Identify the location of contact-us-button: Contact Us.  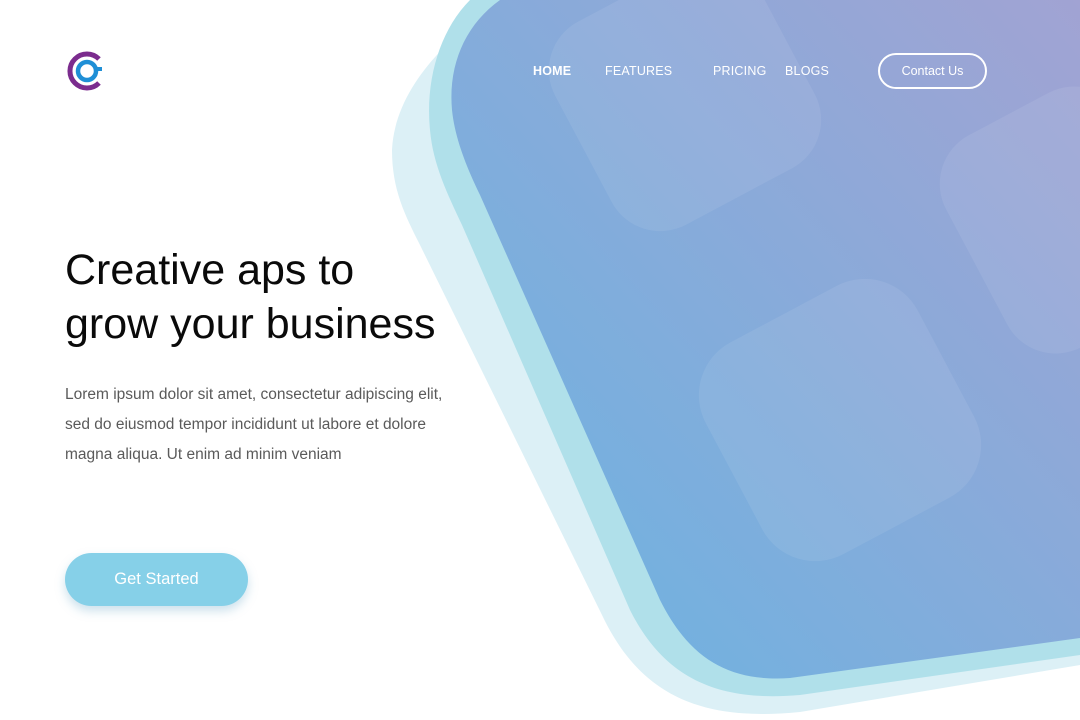
(932, 71).